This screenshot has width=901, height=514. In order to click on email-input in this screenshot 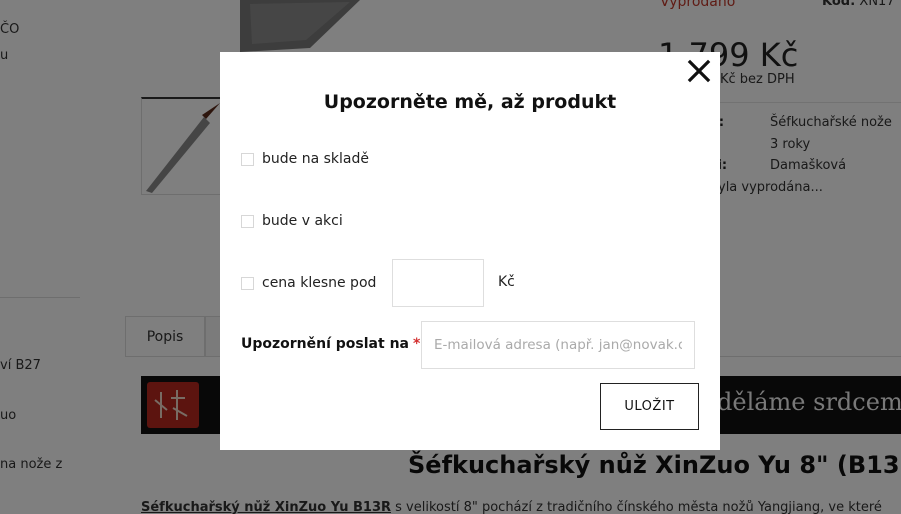, I will do `click(558, 345)`.